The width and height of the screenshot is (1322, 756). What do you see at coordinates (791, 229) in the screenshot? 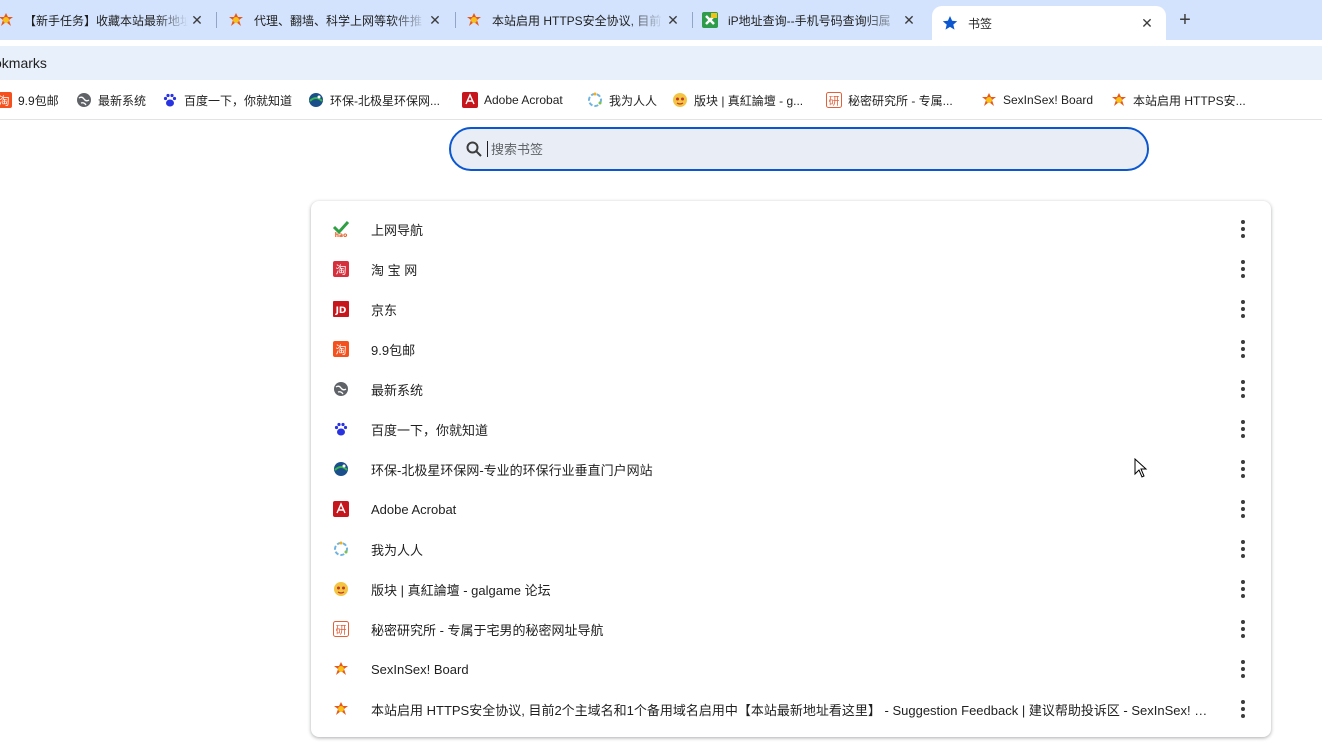
I see `bookmark-row: hao 上网导航` at bounding box center [791, 229].